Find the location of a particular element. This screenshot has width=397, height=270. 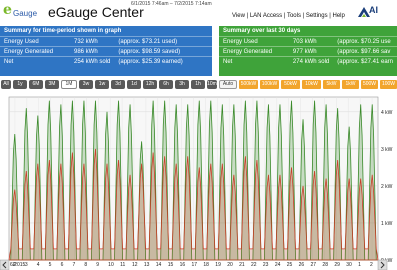

range-button-1w: 1w is located at coordinates (102, 84).